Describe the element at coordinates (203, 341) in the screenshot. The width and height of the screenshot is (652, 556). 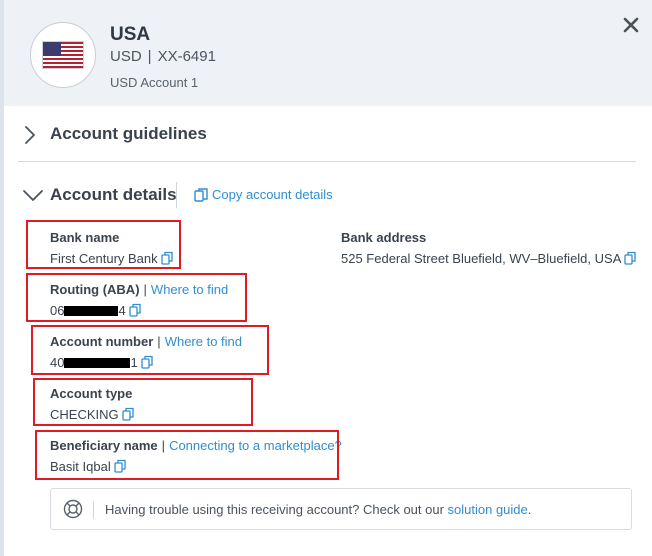
I see `account-number-where-to-find-link: Where to find` at that location.